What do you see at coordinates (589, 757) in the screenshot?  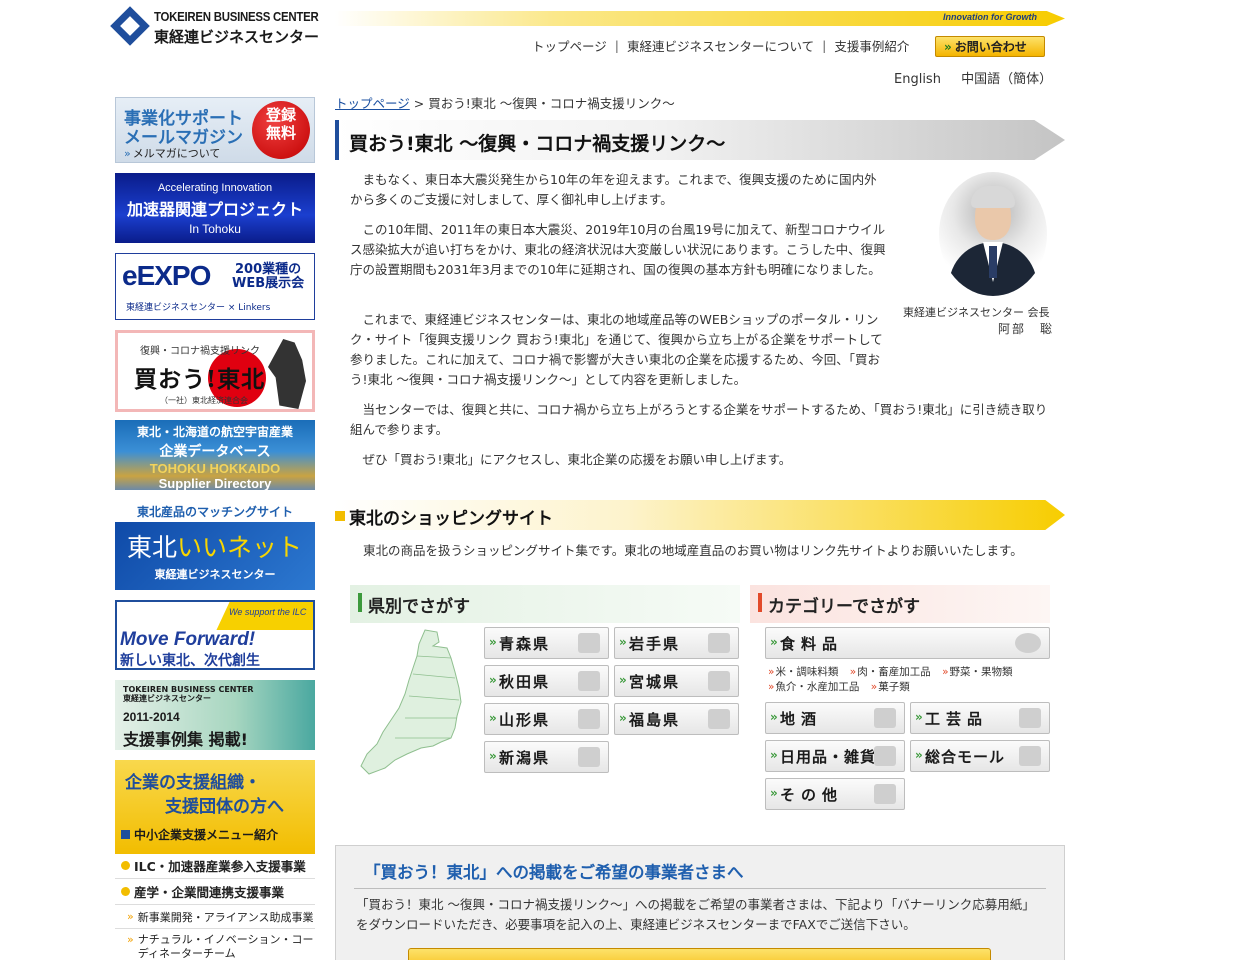 I see `niigata-map-icon` at bounding box center [589, 757].